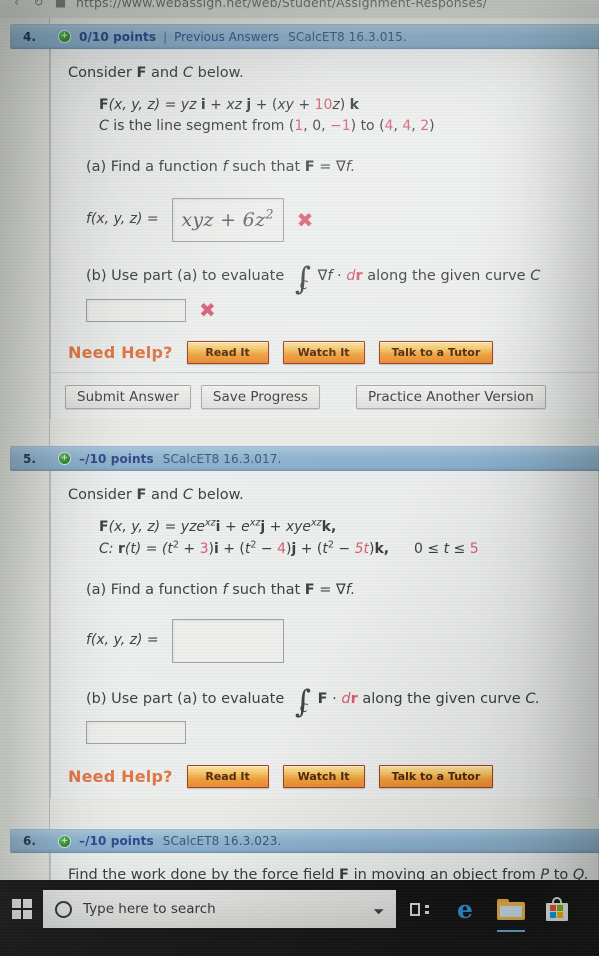  What do you see at coordinates (118, 36) in the screenshot?
I see `points-label-4: 0/10 points` at bounding box center [118, 36].